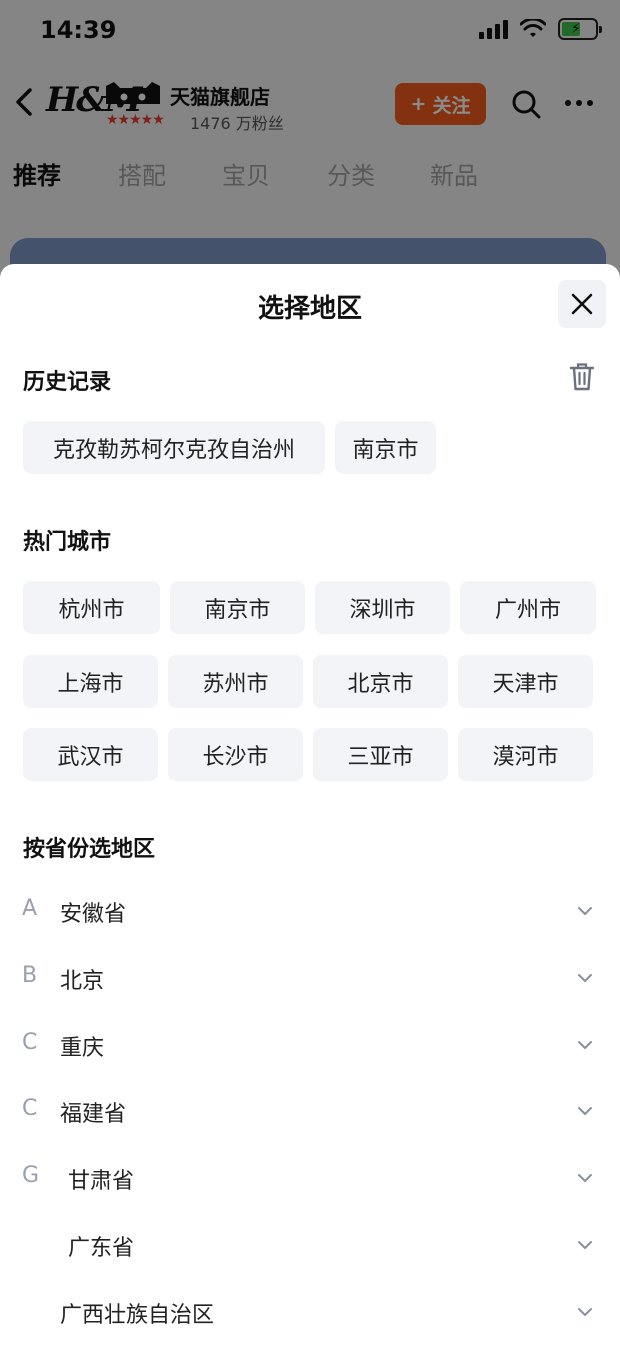 The height and width of the screenshot is (1348, 620). I want to click on province-name: 北京, so click(82, 981).